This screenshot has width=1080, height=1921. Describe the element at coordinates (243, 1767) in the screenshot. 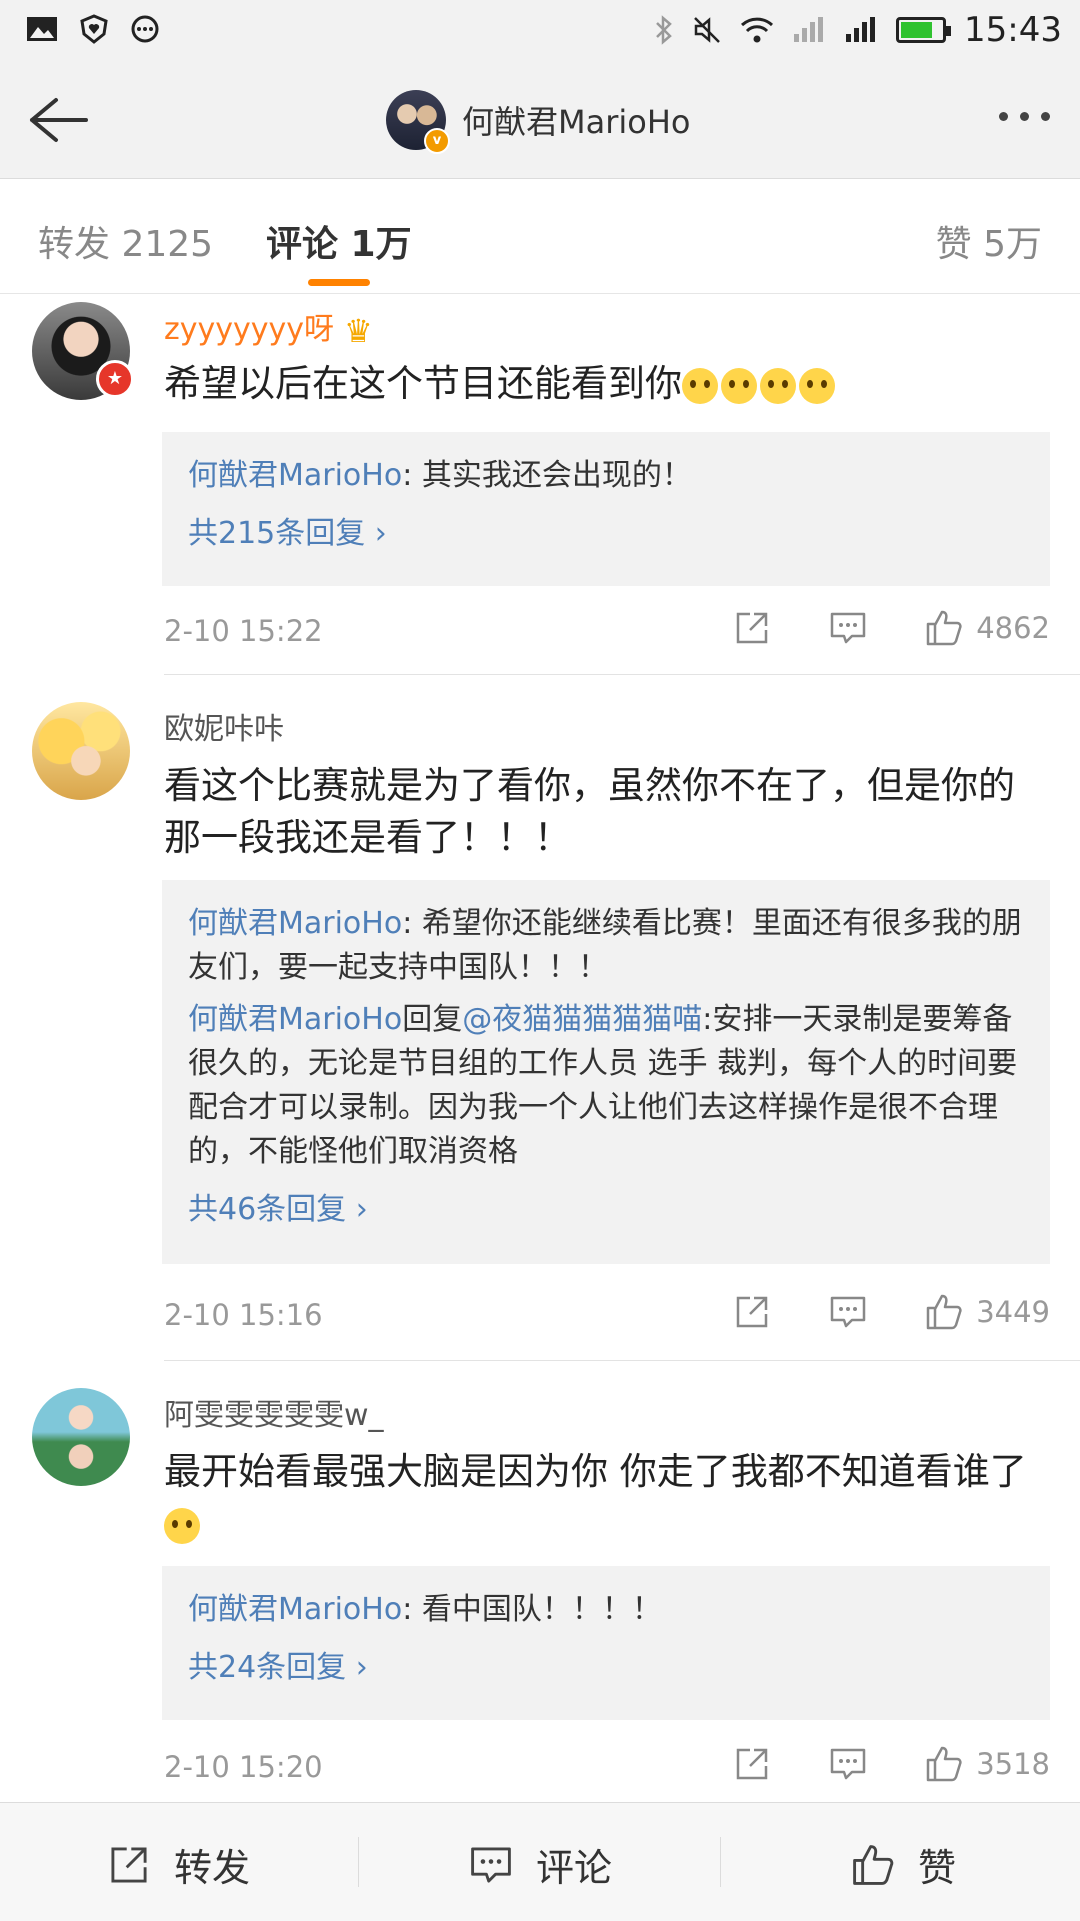

I see `comment-time: 2-10 15:20` at that location.